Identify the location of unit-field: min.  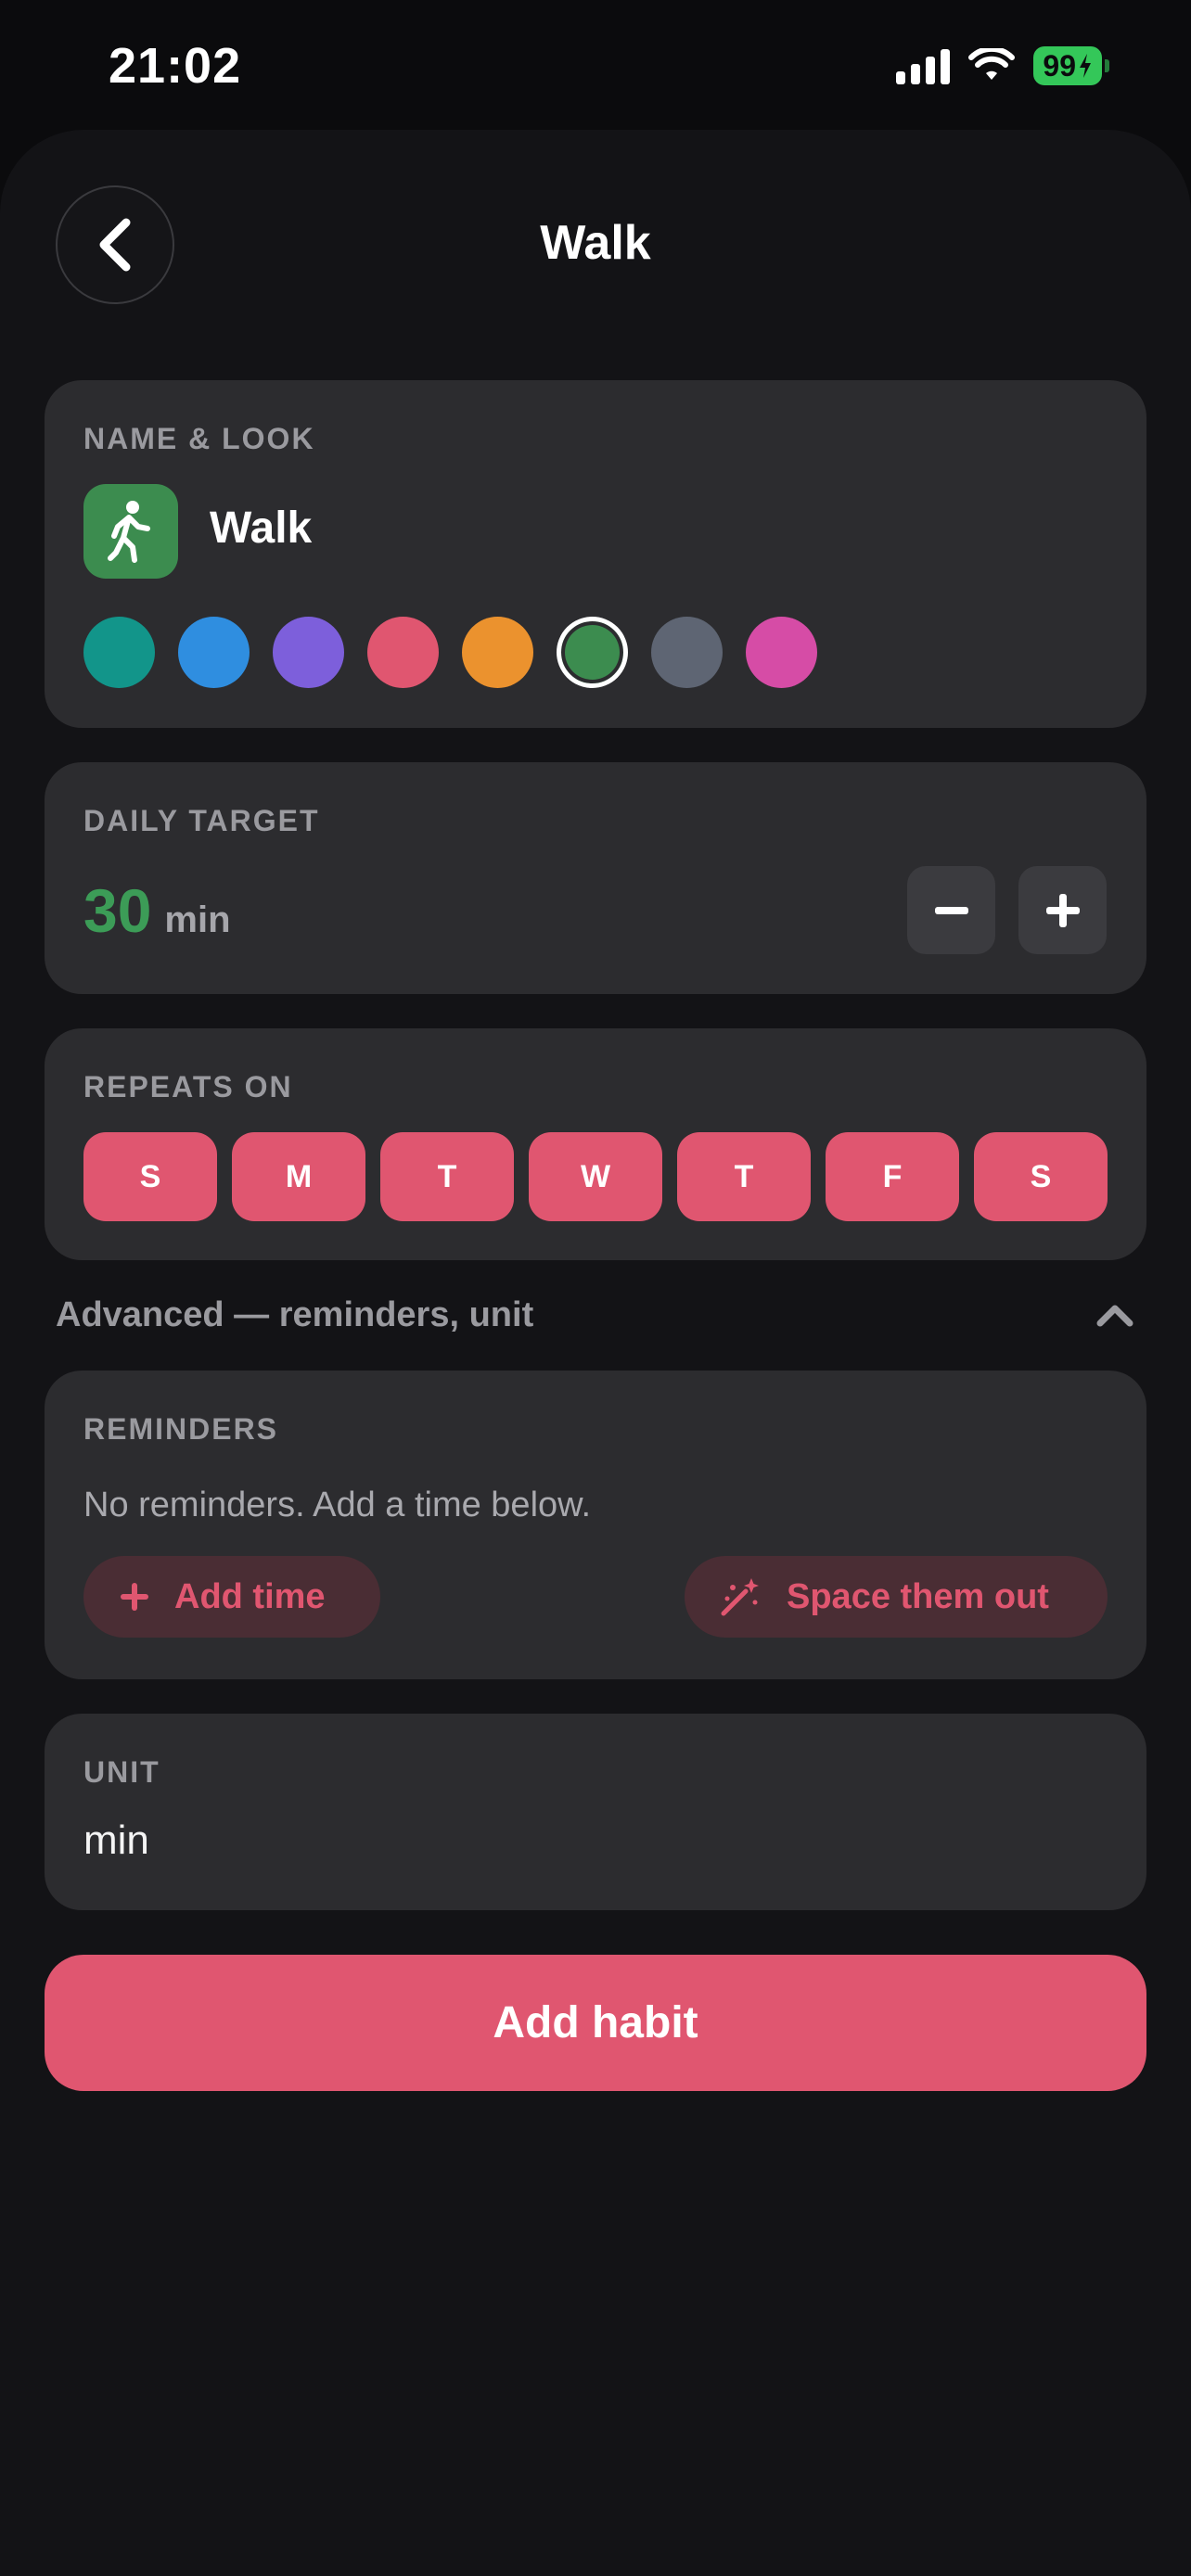
(116, 1840).